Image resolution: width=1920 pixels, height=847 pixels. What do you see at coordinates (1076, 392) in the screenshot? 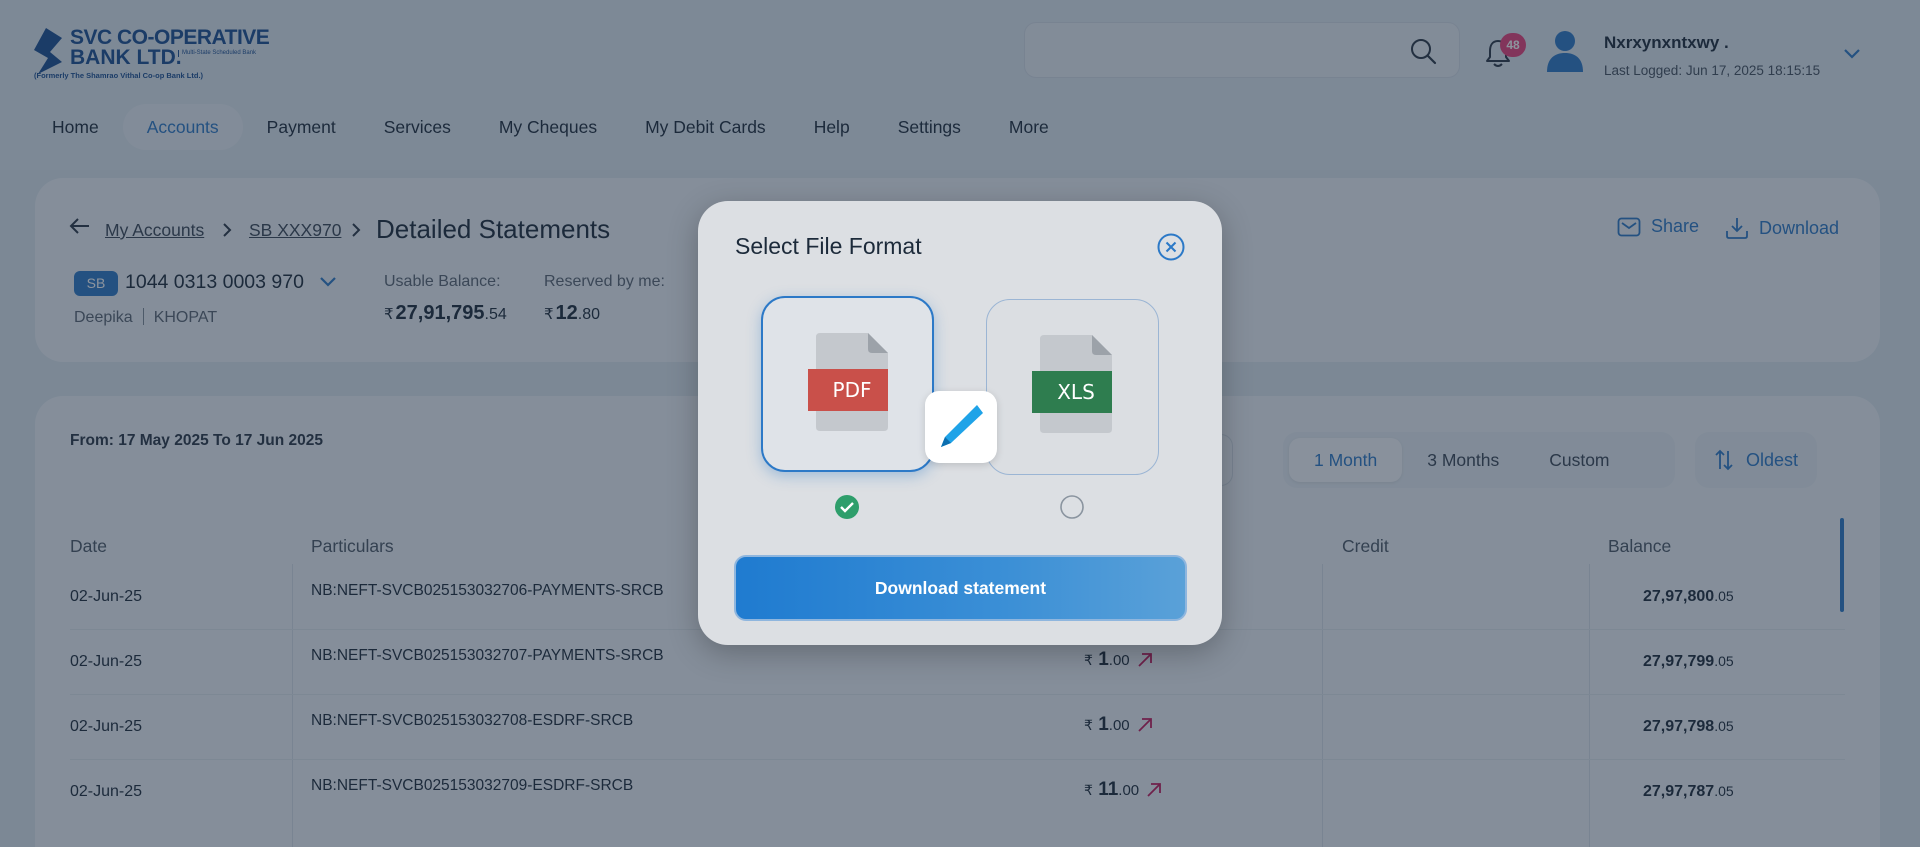
I see `xls-label: XLS` at bounding box center [1076, 392].